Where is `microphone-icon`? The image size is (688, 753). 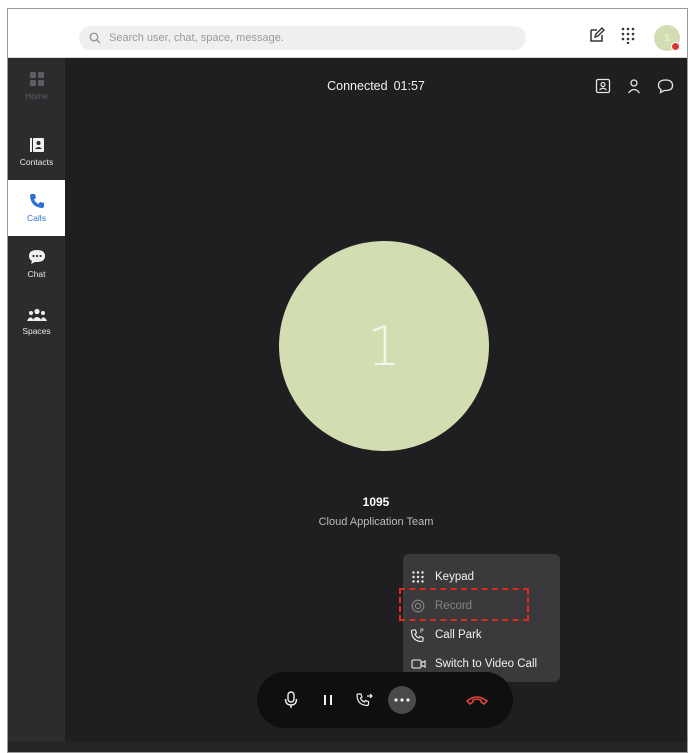
microphone-icon is located at coordinates (291, 699).